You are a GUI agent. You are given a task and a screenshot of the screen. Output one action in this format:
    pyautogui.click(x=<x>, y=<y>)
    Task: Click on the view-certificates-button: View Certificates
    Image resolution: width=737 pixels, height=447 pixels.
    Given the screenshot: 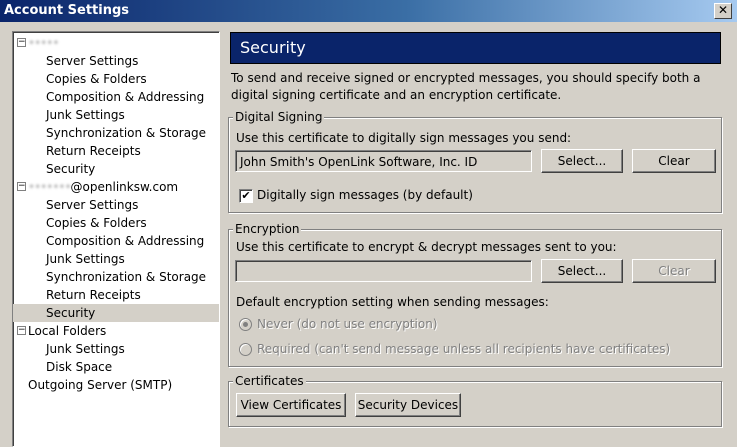 What is the action you would take?
    pyautogui.click(x=291, y=405)
    